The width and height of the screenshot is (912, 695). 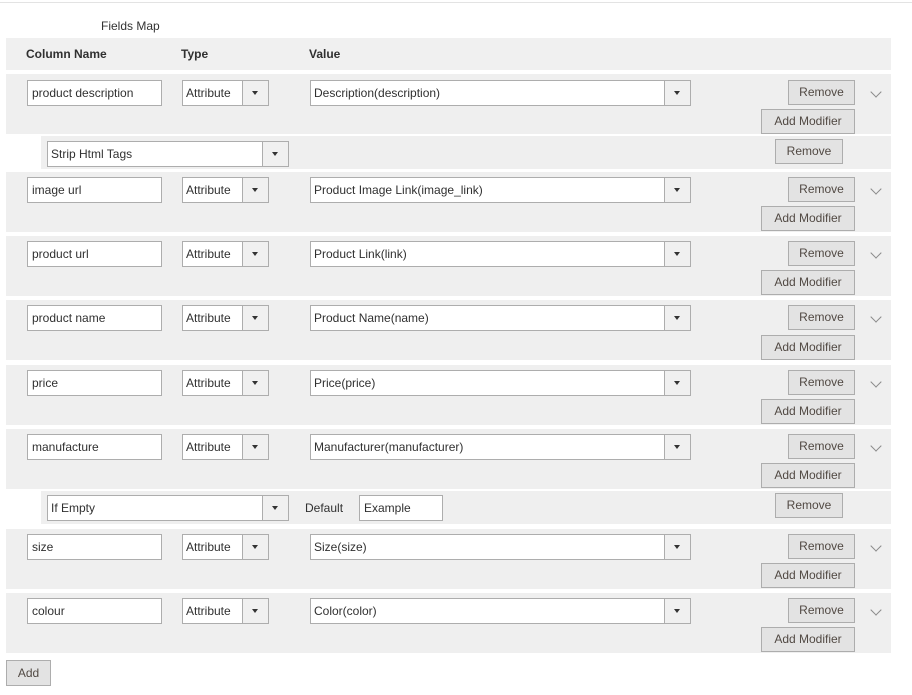 I want to click on value-select: Manufacturer(manufacturer), so click(x=500, y=447).